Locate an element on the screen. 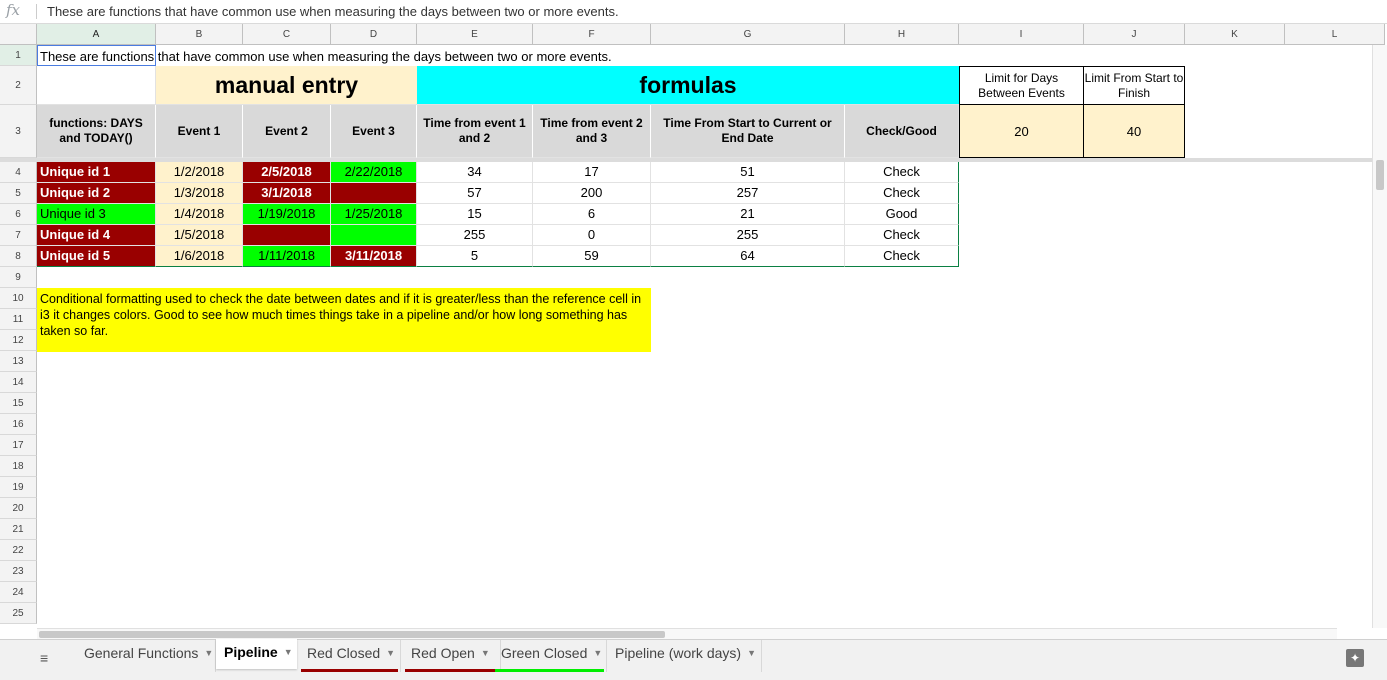  row-header-1: 1 is located at coordinates (18, 55).